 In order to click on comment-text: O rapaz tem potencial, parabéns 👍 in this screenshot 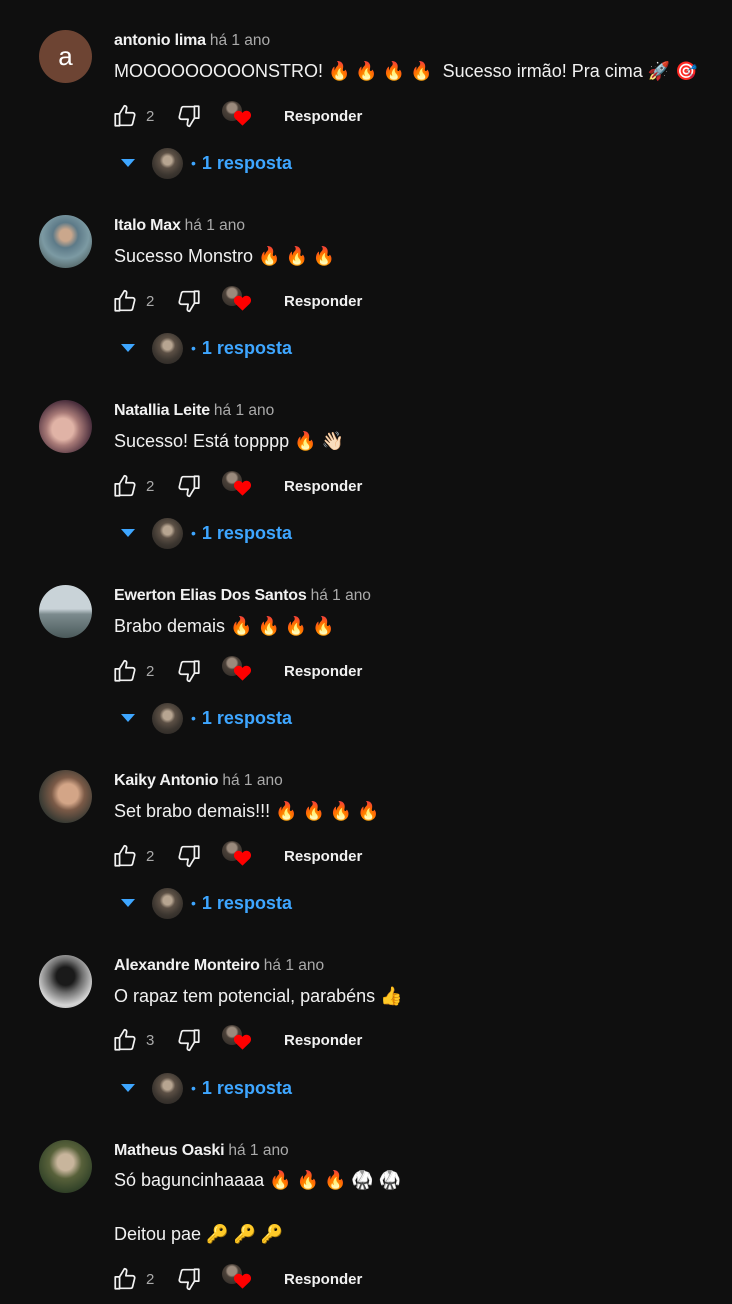, I will do `click(258, 996)`.